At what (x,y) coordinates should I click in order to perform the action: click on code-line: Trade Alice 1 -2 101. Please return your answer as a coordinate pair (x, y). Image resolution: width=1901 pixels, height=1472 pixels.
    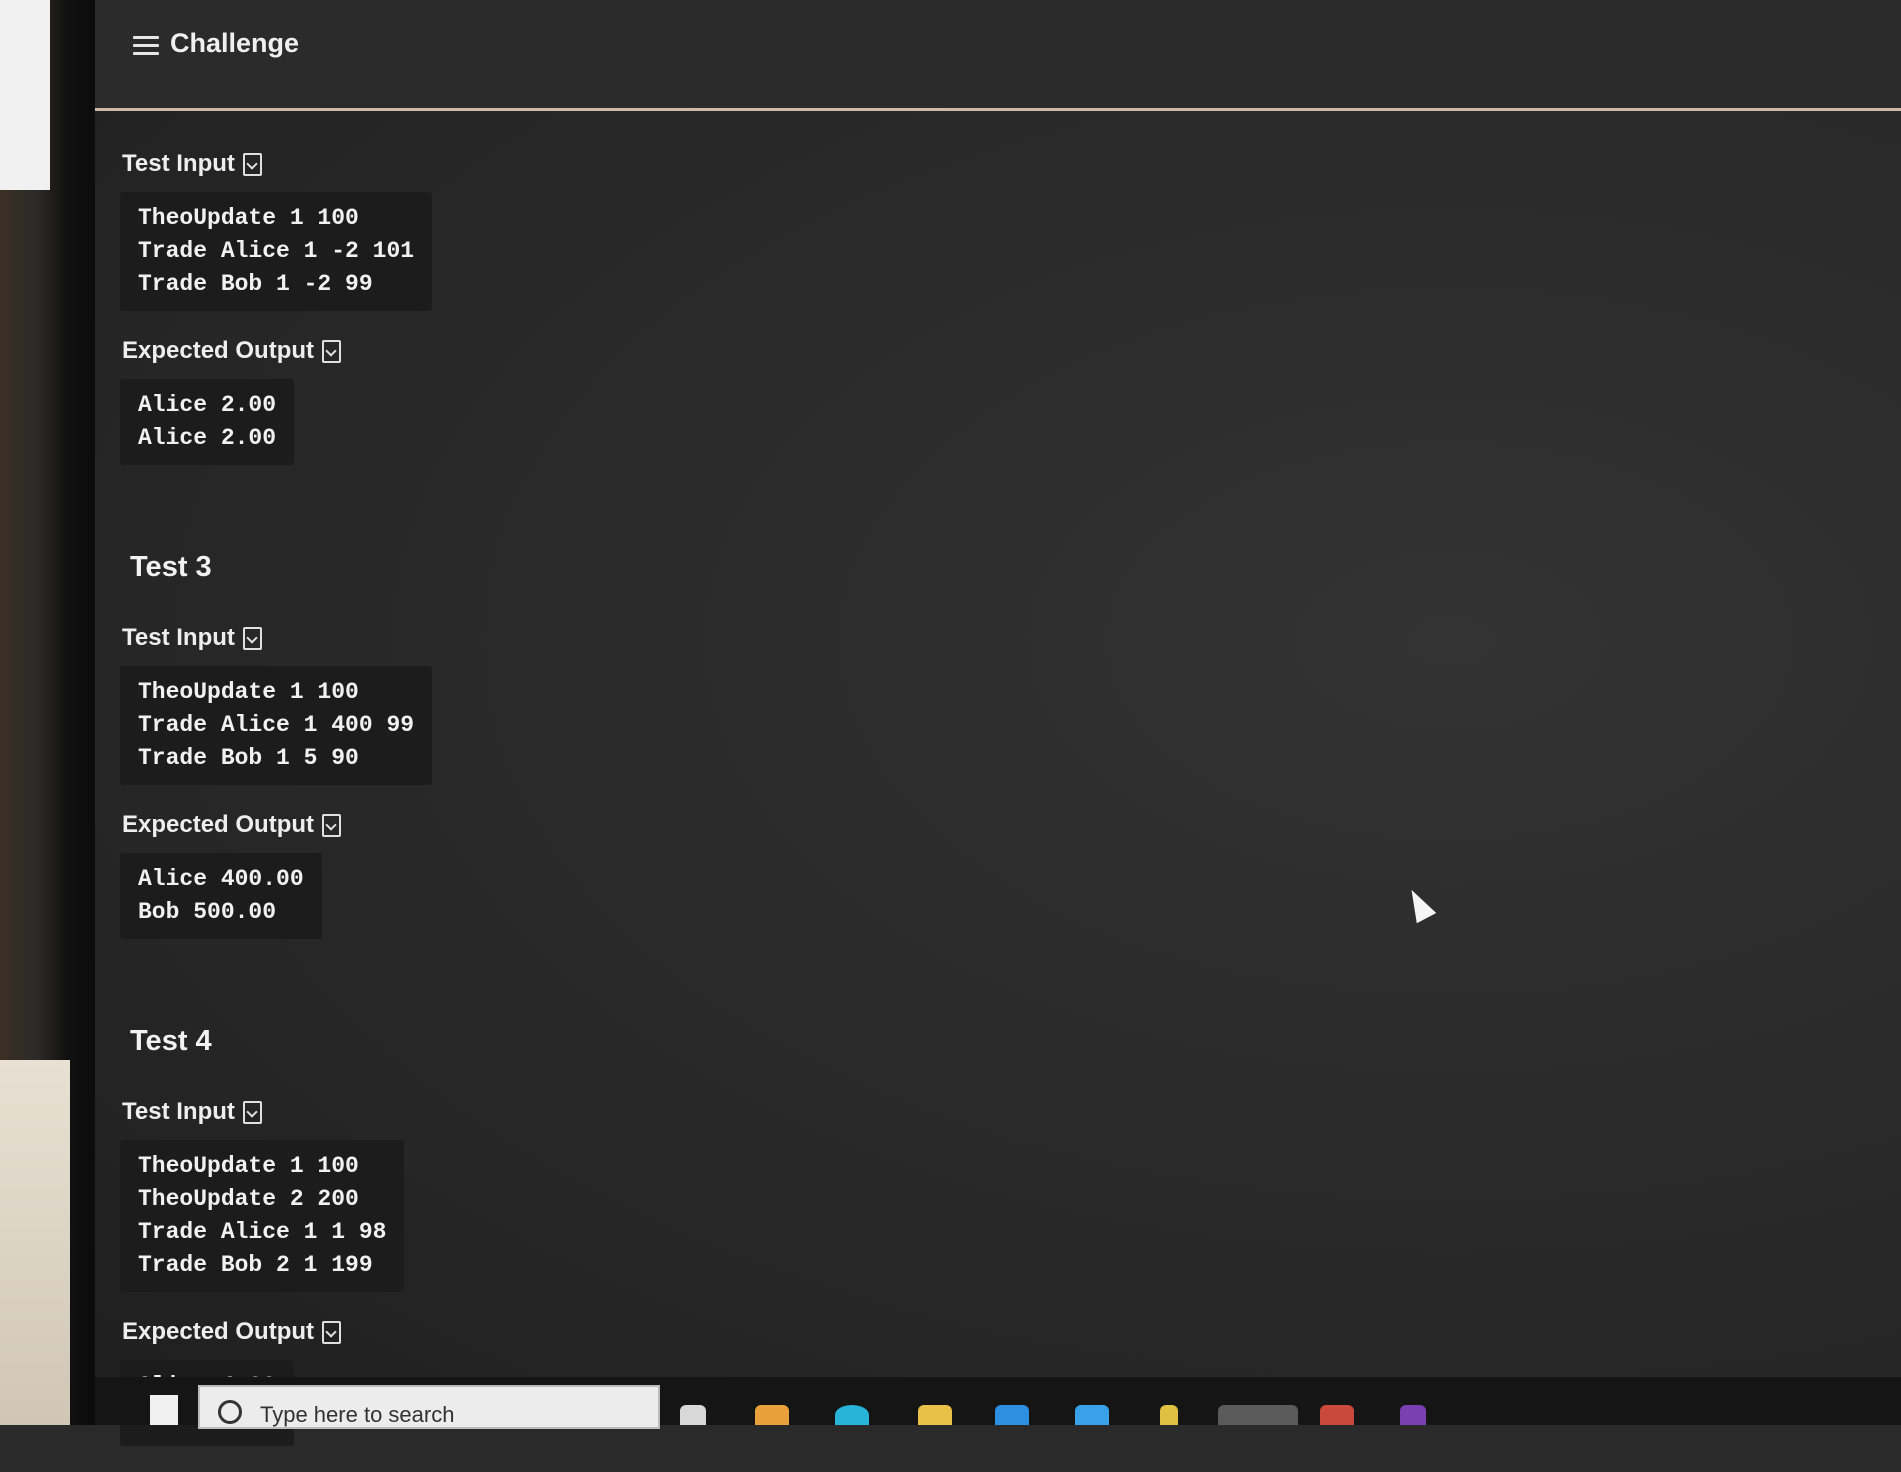
    Looking at the image, I should click on (276, 251).